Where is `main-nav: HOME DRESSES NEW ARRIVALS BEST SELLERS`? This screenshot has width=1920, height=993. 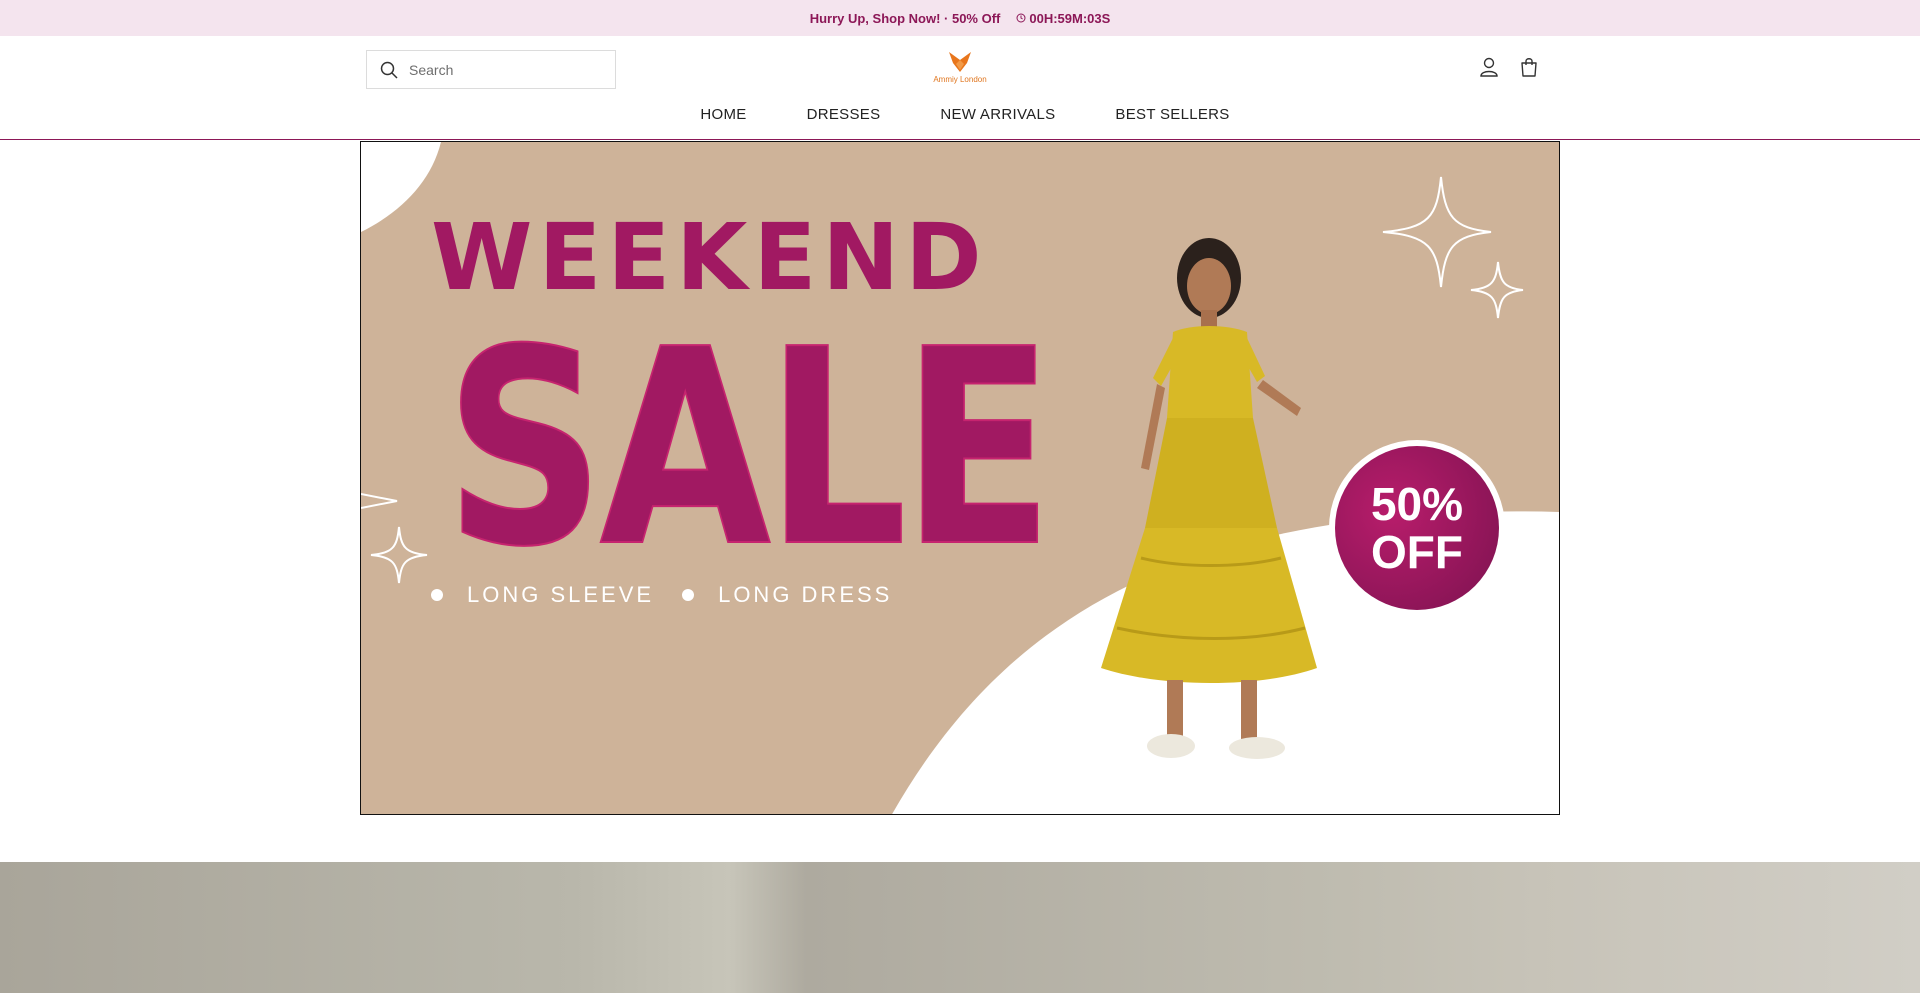
main-nav: HOME DRESSES NEW ARRIVALS BEST SELLERS is located at coordinates (960, 114).